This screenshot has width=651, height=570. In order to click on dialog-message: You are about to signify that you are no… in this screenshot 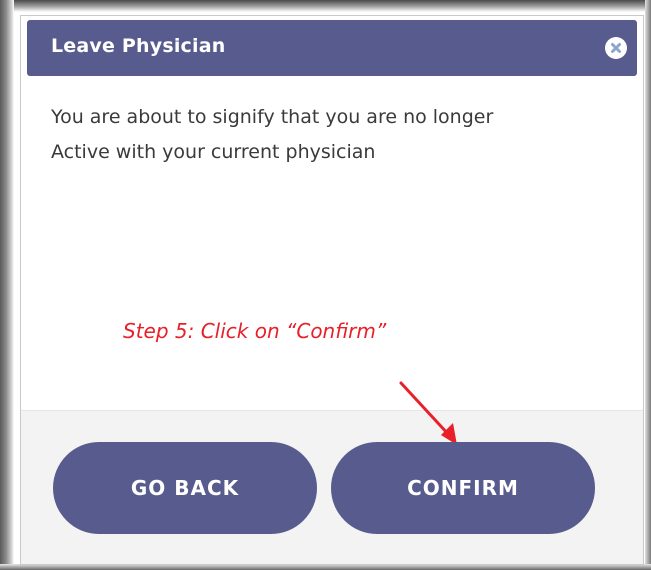, I will do `click(336, 135)`.